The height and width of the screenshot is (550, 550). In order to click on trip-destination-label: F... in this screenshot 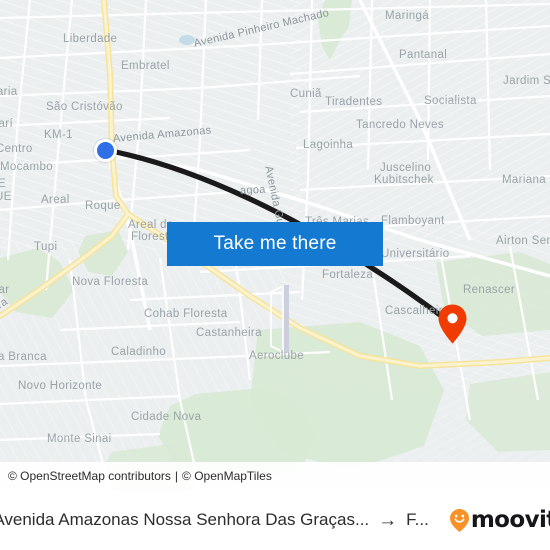, I will do `click(417, 519)`.